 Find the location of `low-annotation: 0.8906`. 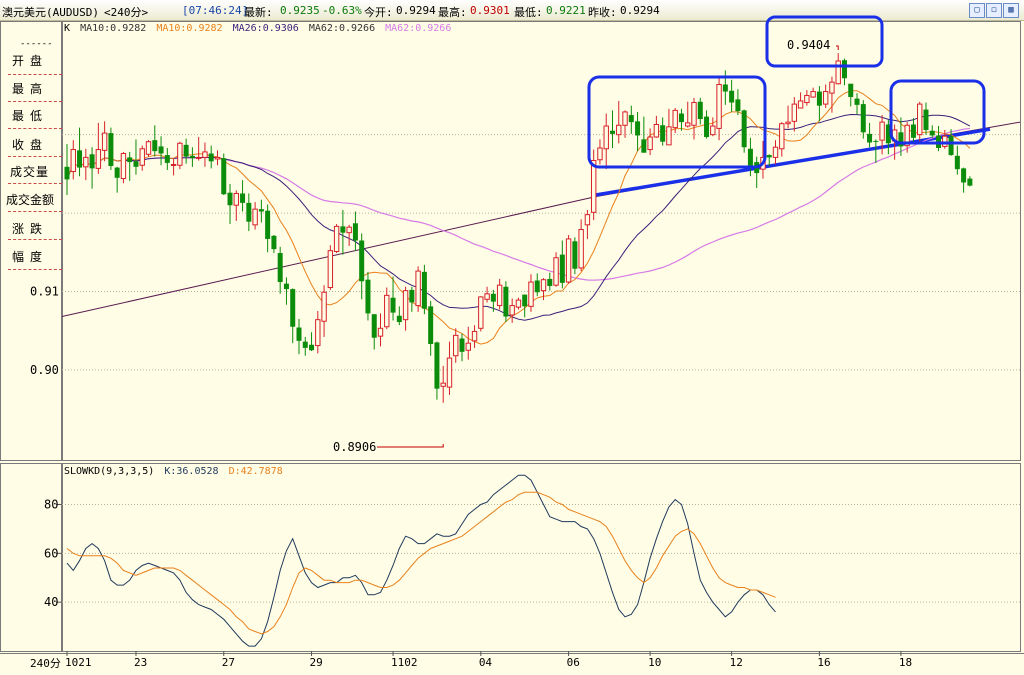

low-annotation: 0.8906 is located at coordinates (355, 447).